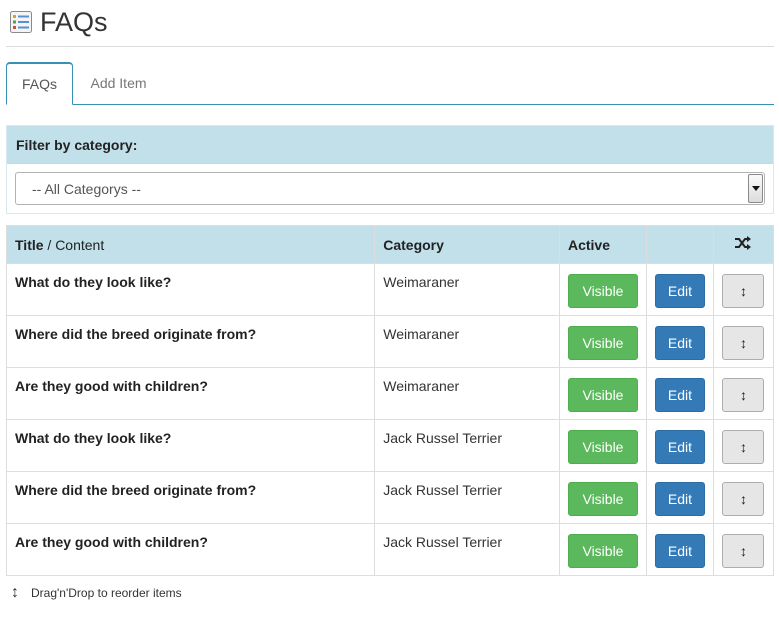 Image resolution: width=779 pixels, height=624 pixels. What do you see at coordinates (679, 244) in the screenshot?
I see `column-header-edit` at bounding box center [679, 244].